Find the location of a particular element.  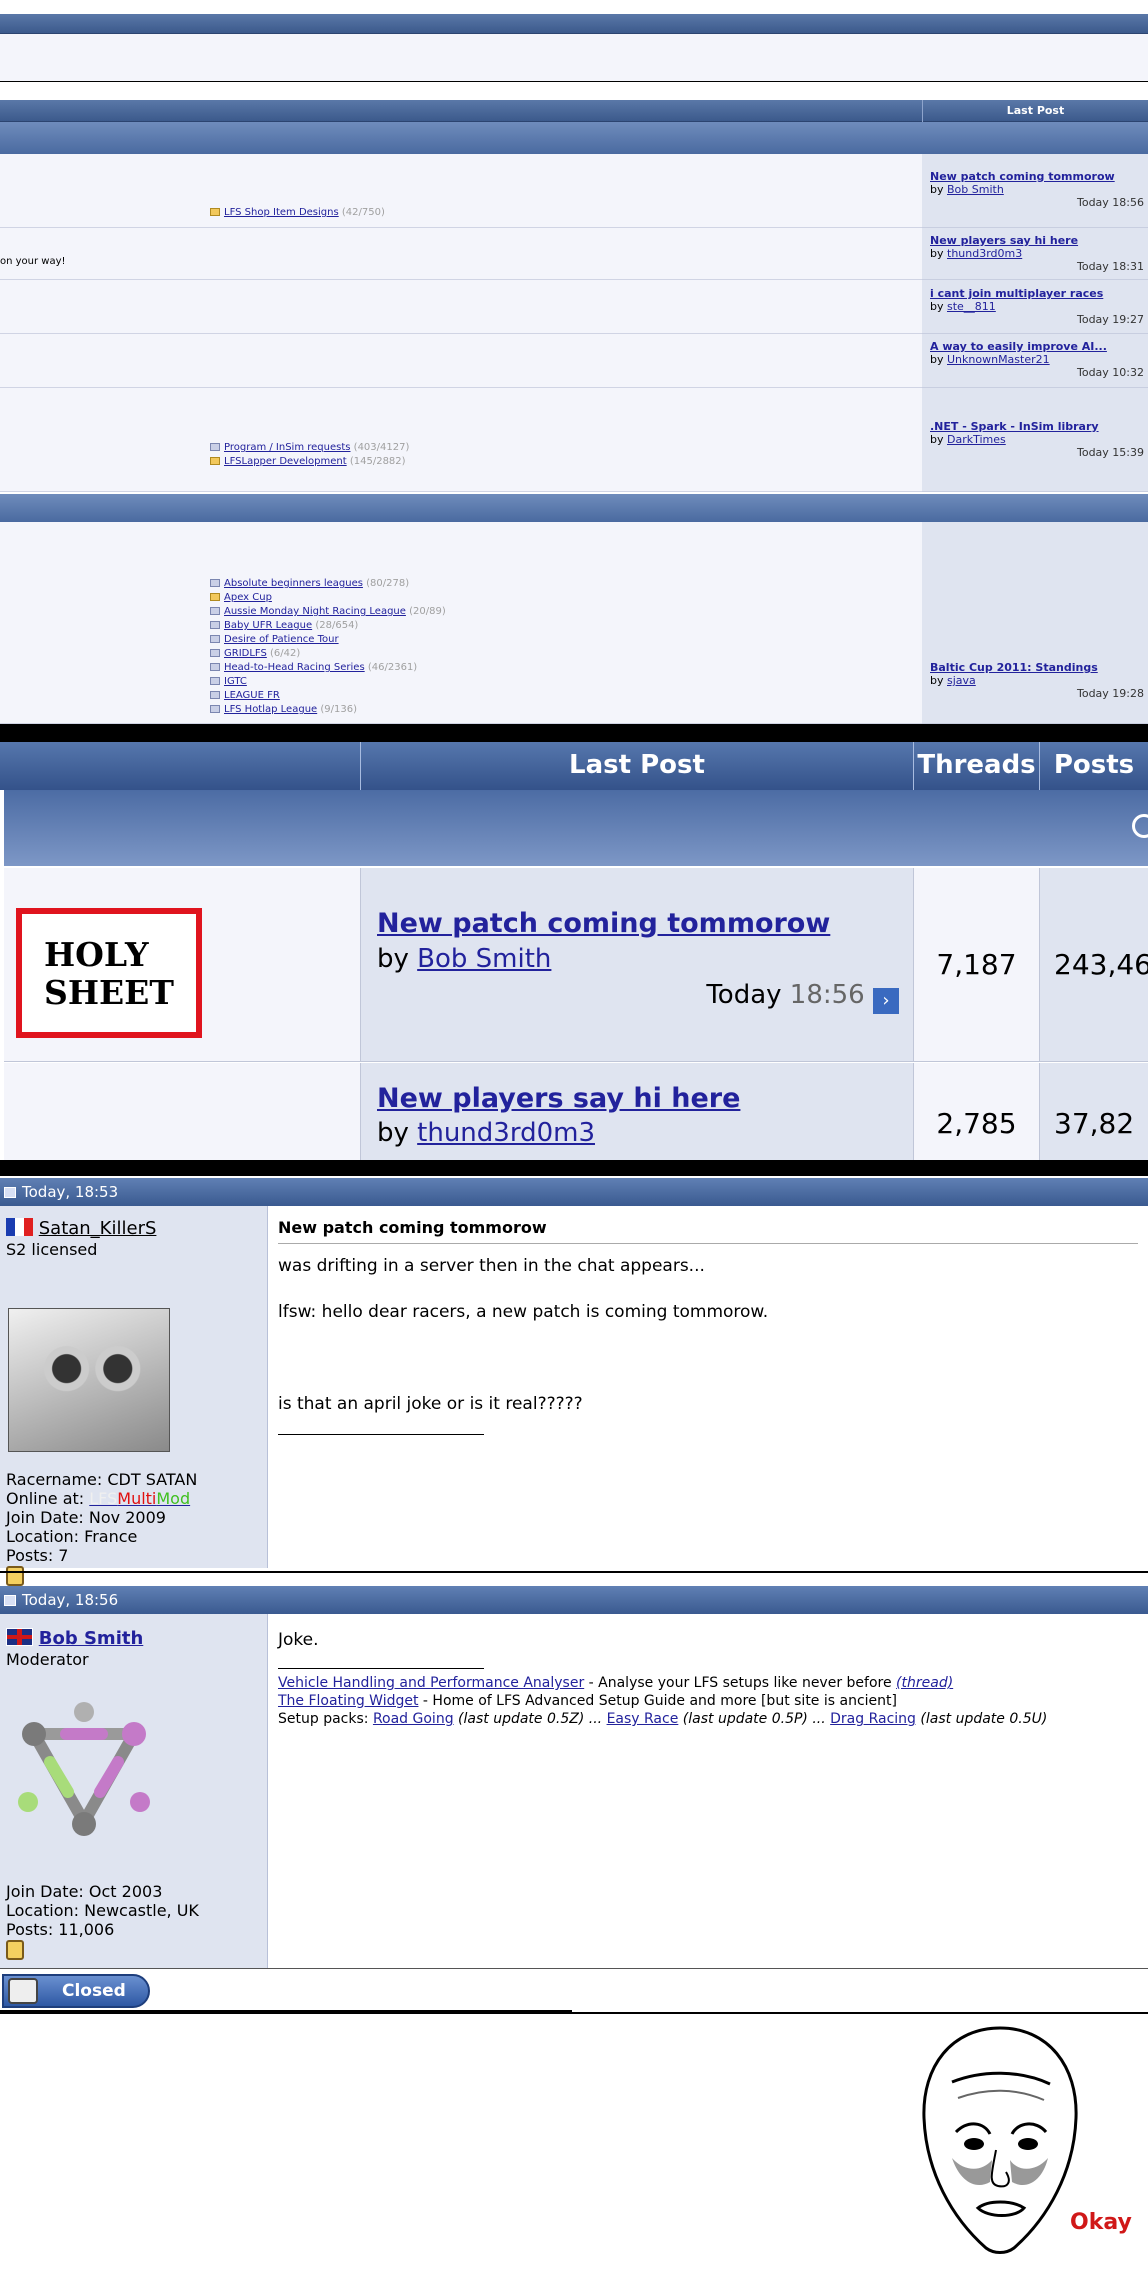

subforum-count: (80/278) is located at coordinates (388, 583).